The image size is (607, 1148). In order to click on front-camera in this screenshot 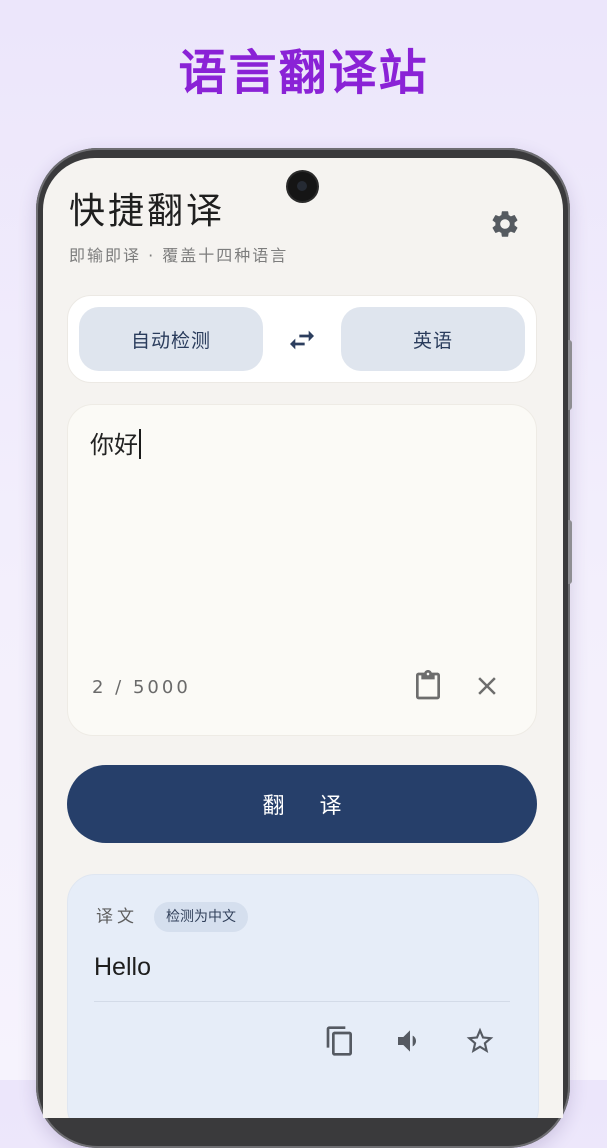, I will do `click(302, 186)`.